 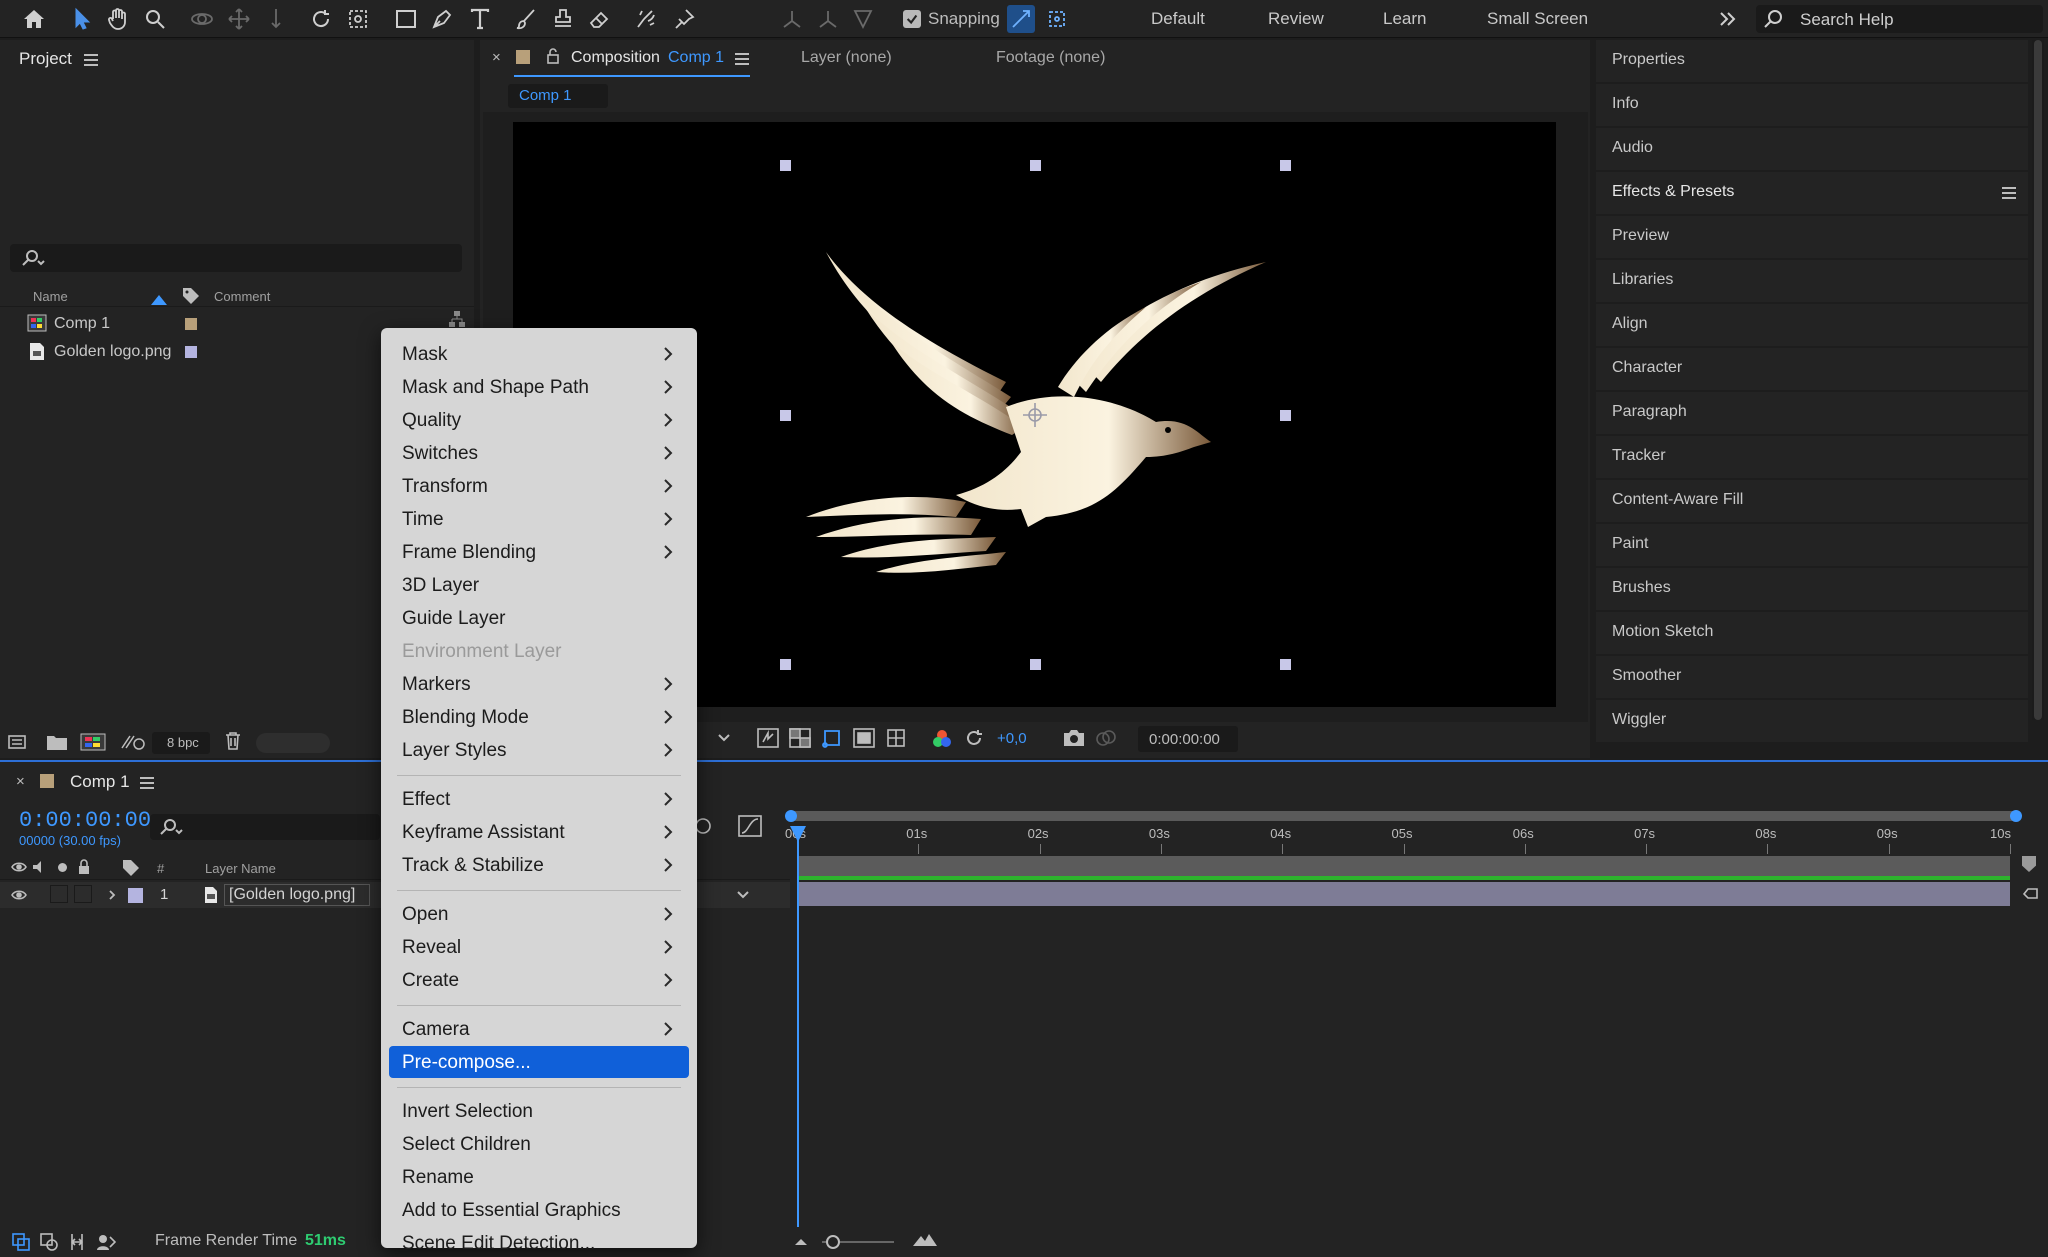 What do you see at coordinates (1404, 894) in the screenshot?
I see `layer-duration-bar` at bounding box center [1404, 894].